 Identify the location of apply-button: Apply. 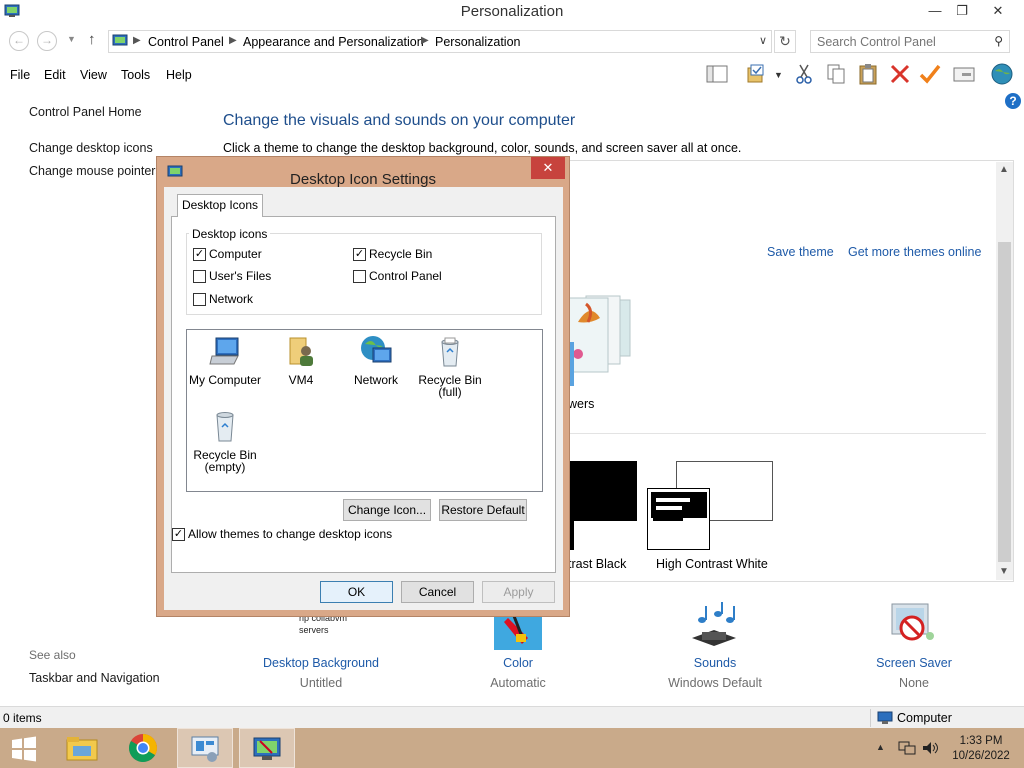
(518, 592).